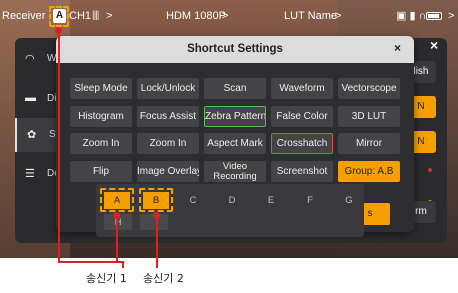 The image size is (458, 293). Describe the element at coordinates (106, 278) in the screenshot. I see `annotation-label-transmitter-1: 송신기 1` at that location.